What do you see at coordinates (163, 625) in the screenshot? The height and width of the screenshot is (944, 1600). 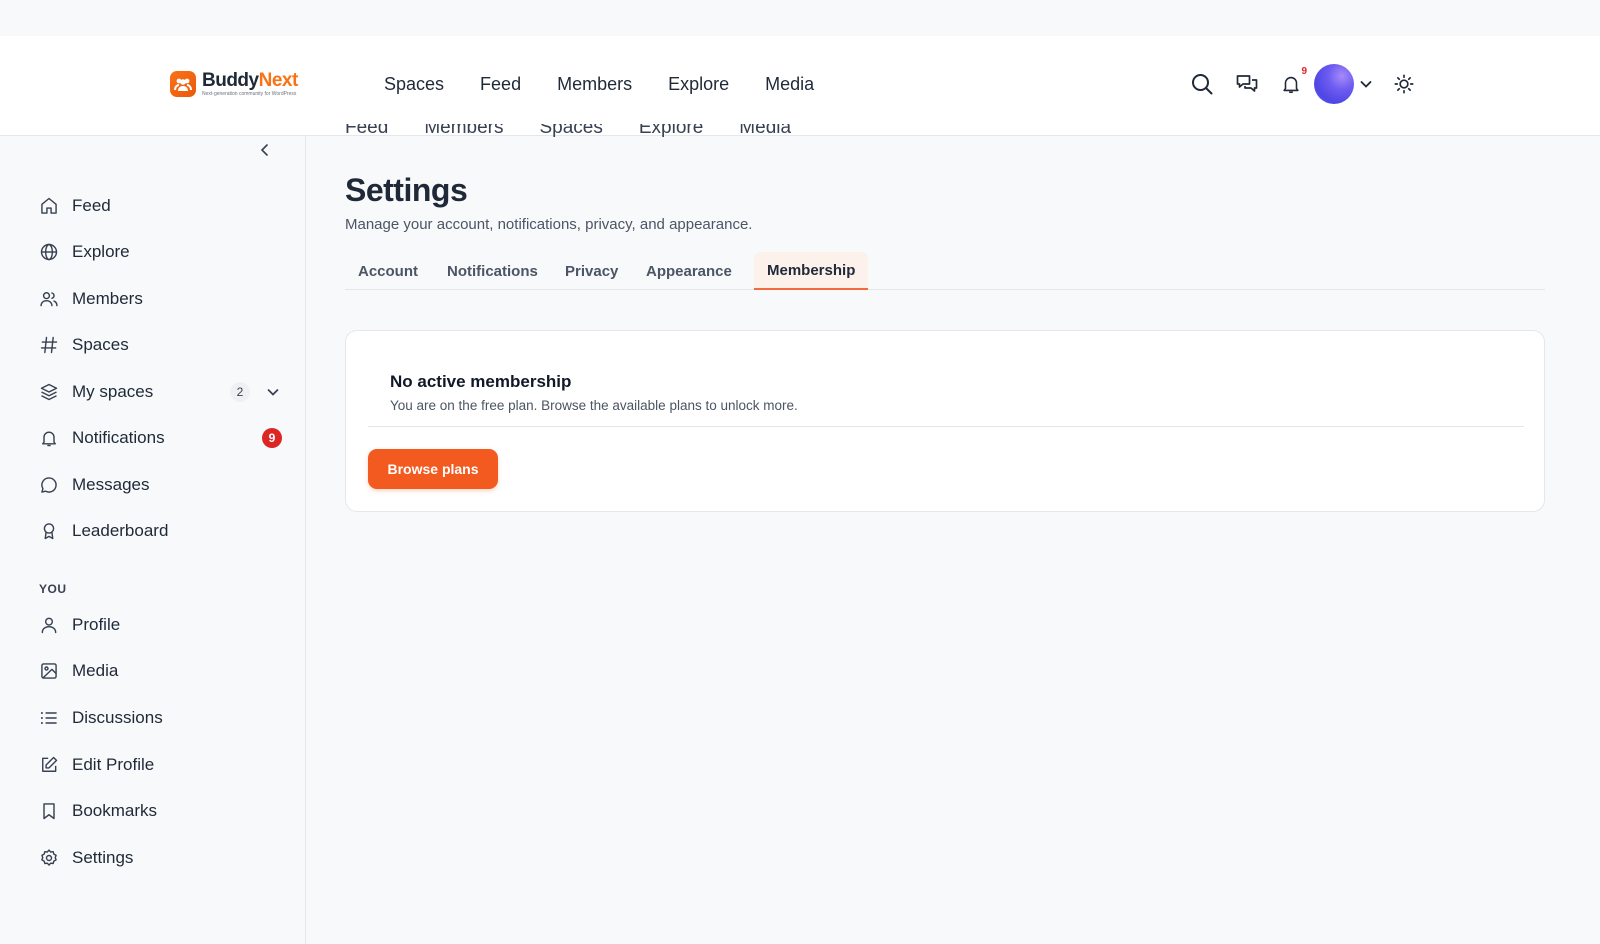 I see `sidebar-item-profile: Profile` at bounding box center [163, 625].